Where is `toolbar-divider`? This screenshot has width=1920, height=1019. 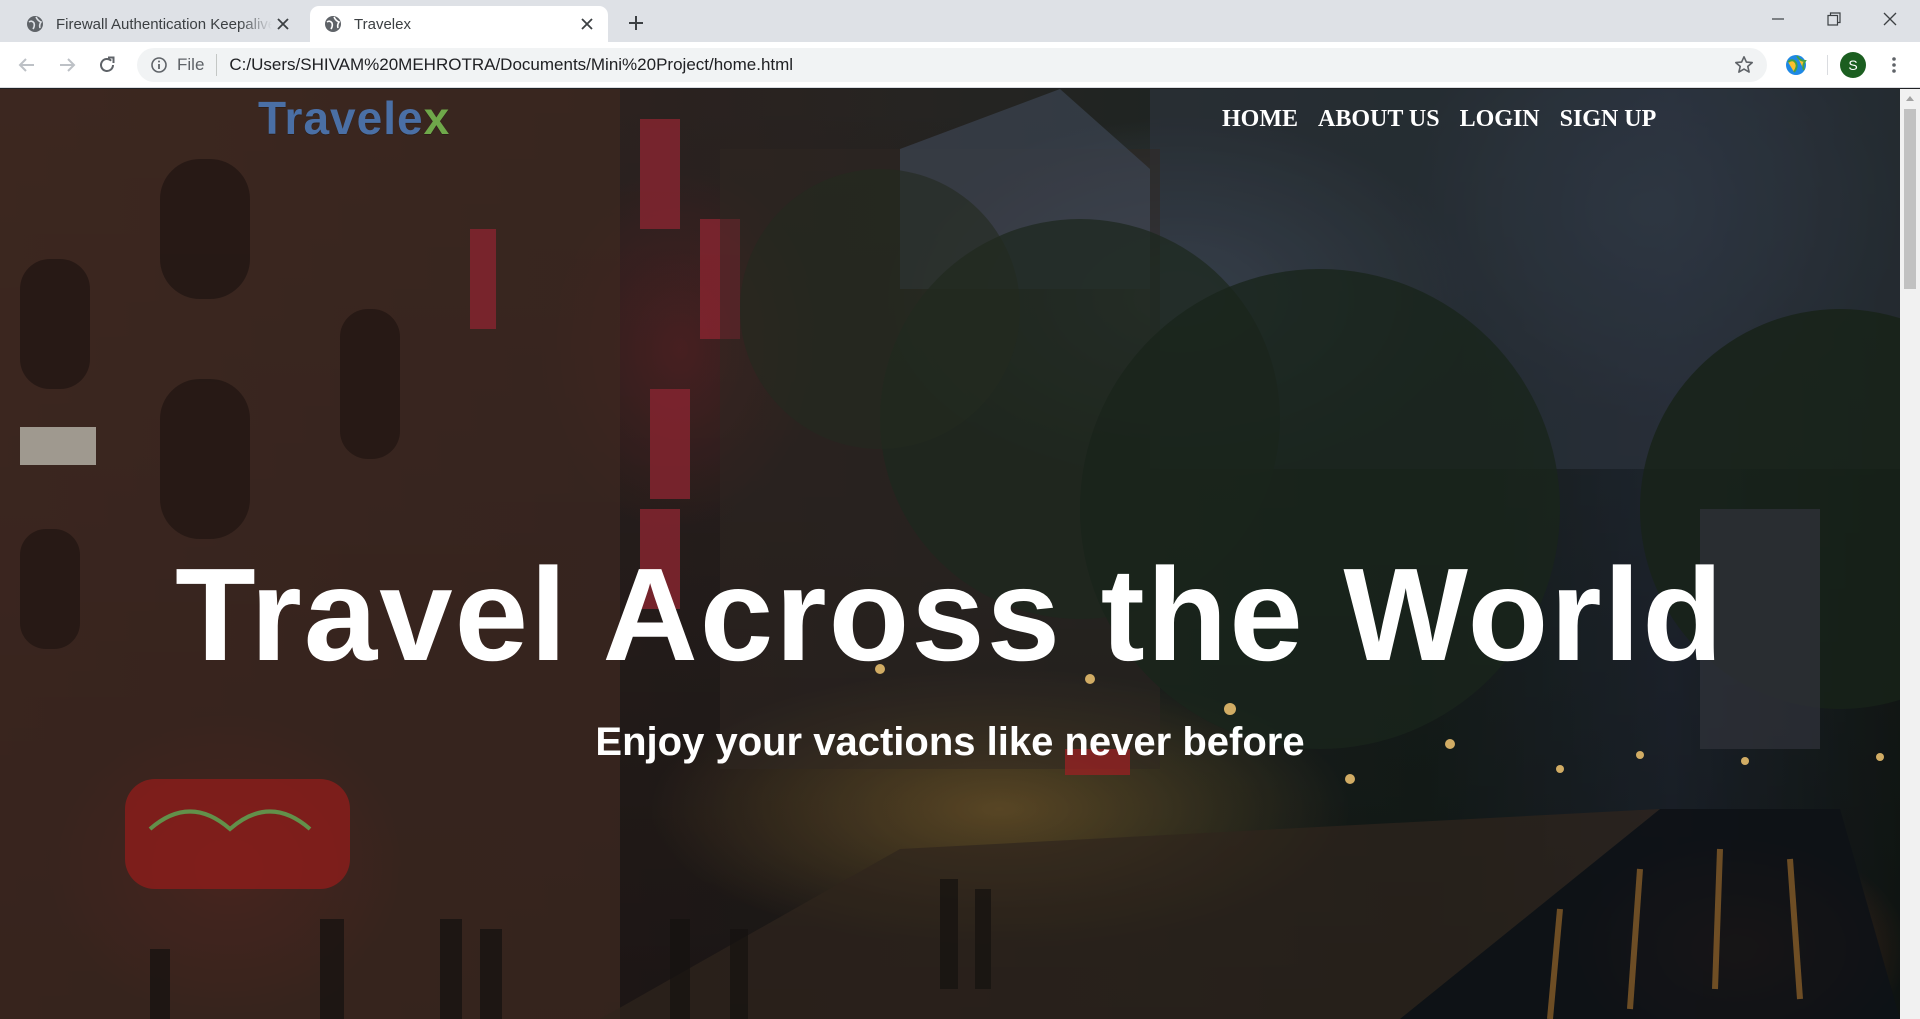
toolbar-divider is located at coordinates (1827, 65).